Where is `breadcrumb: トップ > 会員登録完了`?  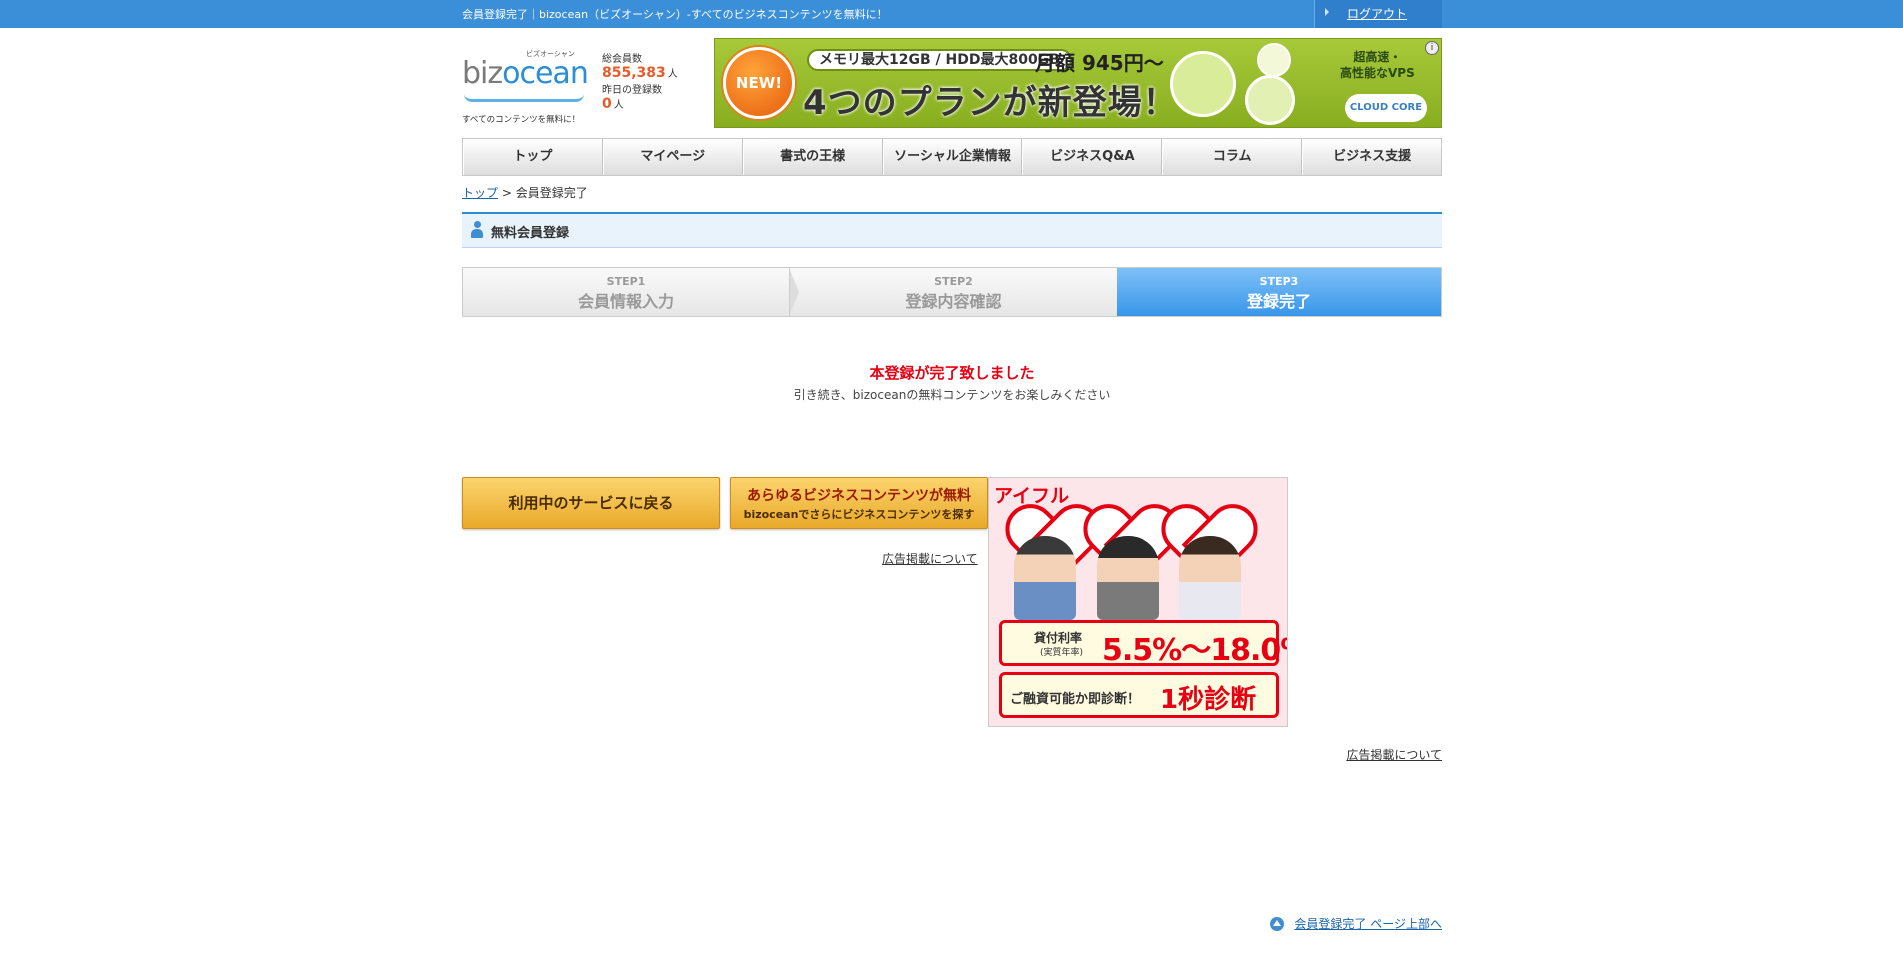
breadcrumb: トップ > 会員登録完了 is located at coordinates (525, 192).